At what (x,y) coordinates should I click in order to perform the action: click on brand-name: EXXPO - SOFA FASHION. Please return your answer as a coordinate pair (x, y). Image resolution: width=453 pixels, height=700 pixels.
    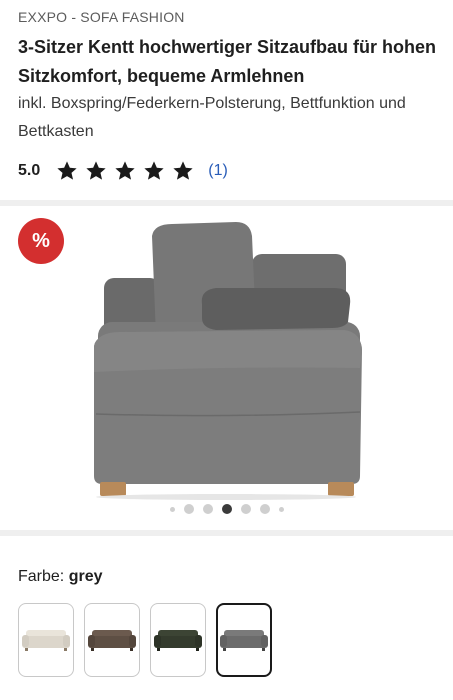
    Looking at the image, I should click on (101, 17).